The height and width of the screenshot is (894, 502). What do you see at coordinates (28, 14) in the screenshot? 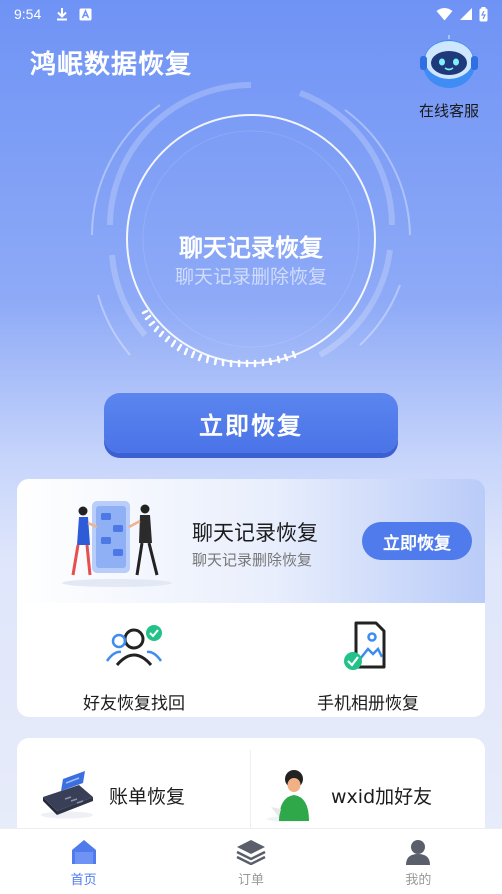
I see `status-time: 9:54` at bounding box center [28, 14].